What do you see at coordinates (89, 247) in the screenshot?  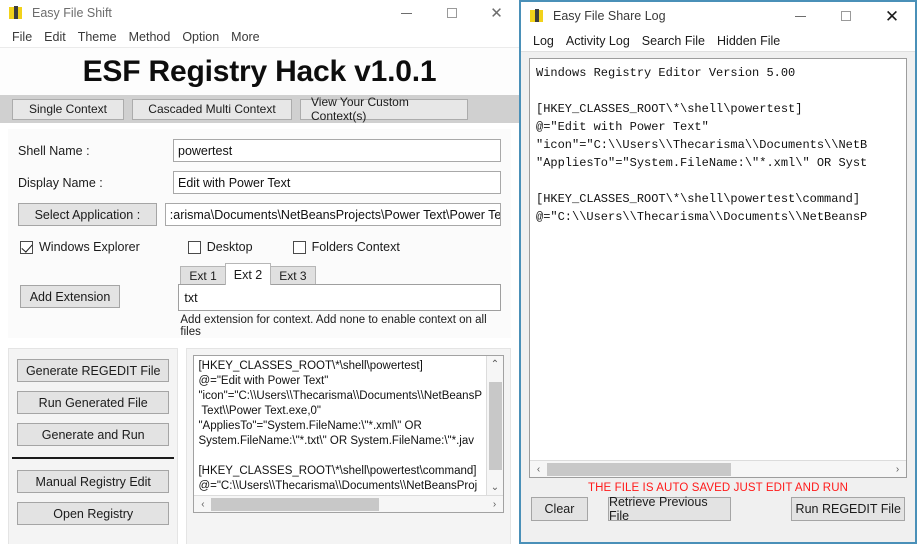 I see `checkbox-windows-explorer-label: Windows Explorer` at bounding box center [89, 247].